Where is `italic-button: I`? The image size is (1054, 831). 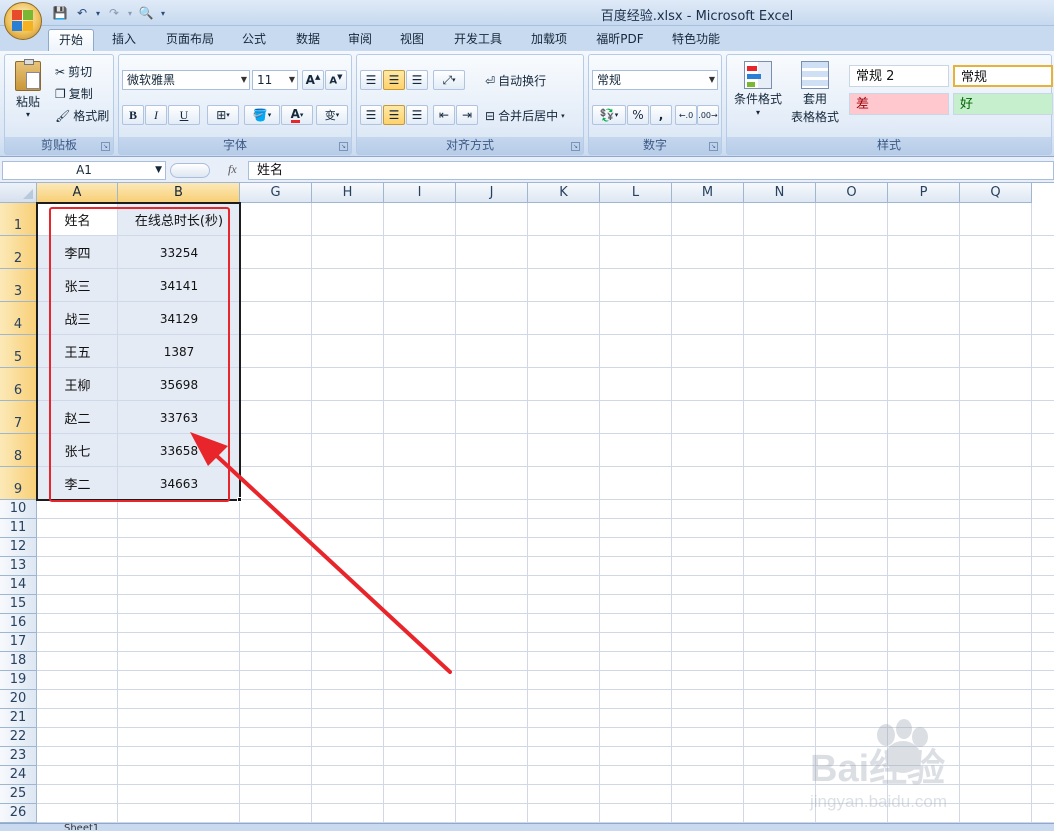
italic-button: I is located at coordinates (156, 115).